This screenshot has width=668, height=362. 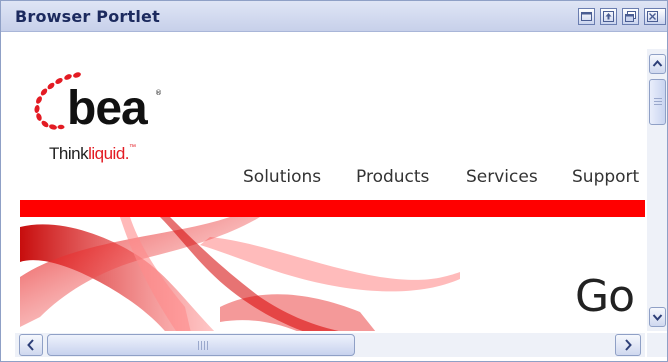 I want to click on nav-divider-bar, so click(x=332, y=208).